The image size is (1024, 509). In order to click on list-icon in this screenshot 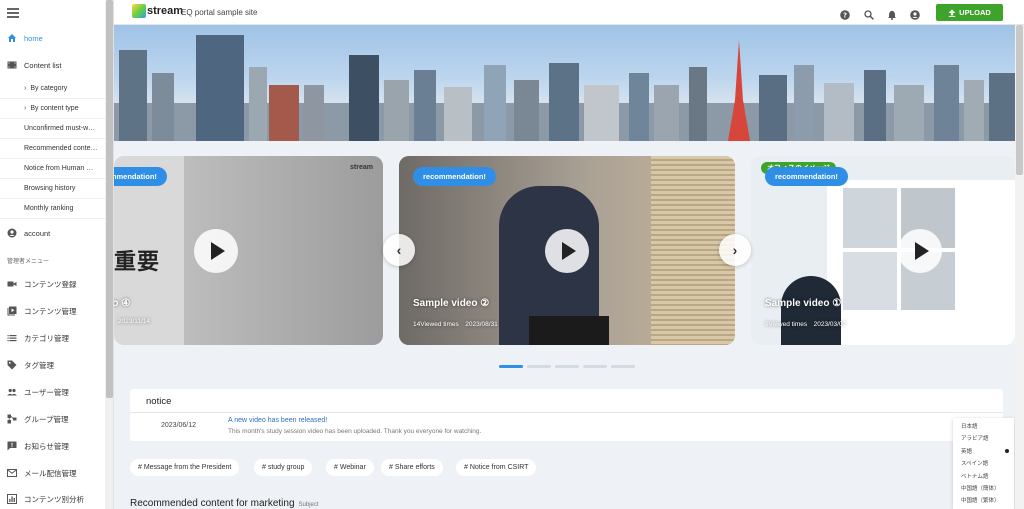, I will do `click(12, 338)`.